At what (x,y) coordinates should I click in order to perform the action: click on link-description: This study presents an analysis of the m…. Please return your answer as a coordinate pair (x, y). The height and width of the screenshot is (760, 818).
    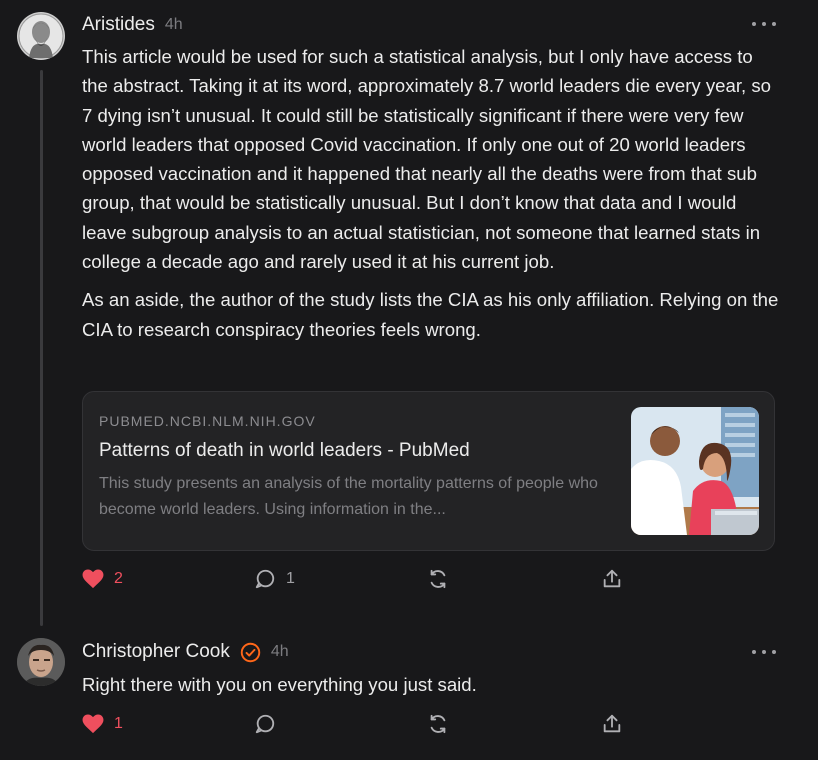
    Looking at the image, I should click on (348, 496).